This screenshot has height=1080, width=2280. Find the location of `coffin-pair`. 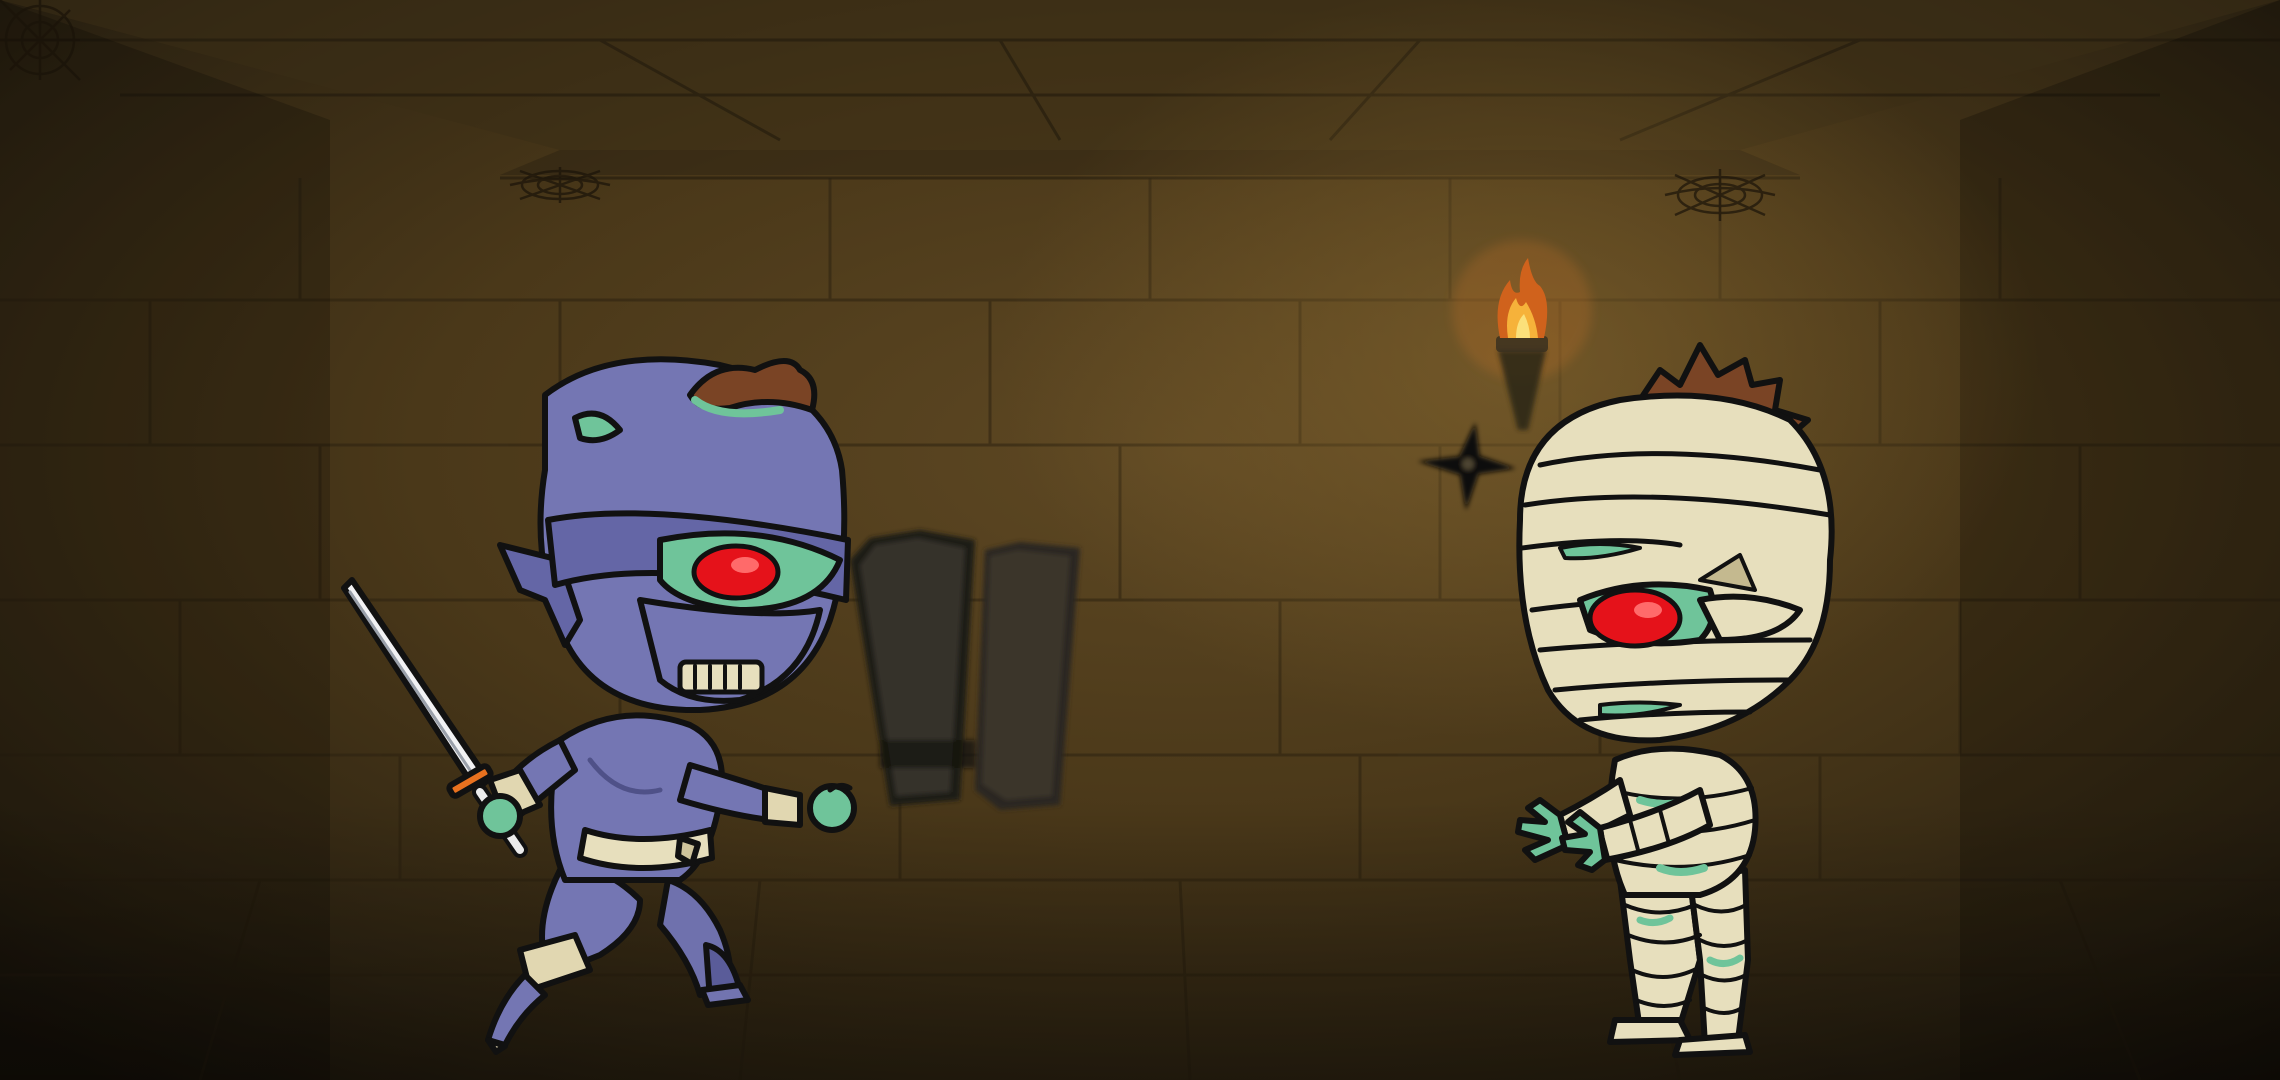

coffin-pair is located at coordinates (965, 670).